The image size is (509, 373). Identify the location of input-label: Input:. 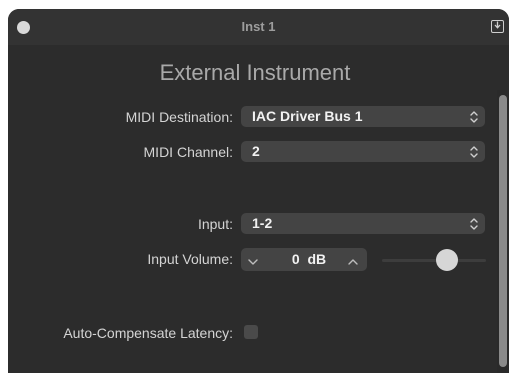
(215, 224).